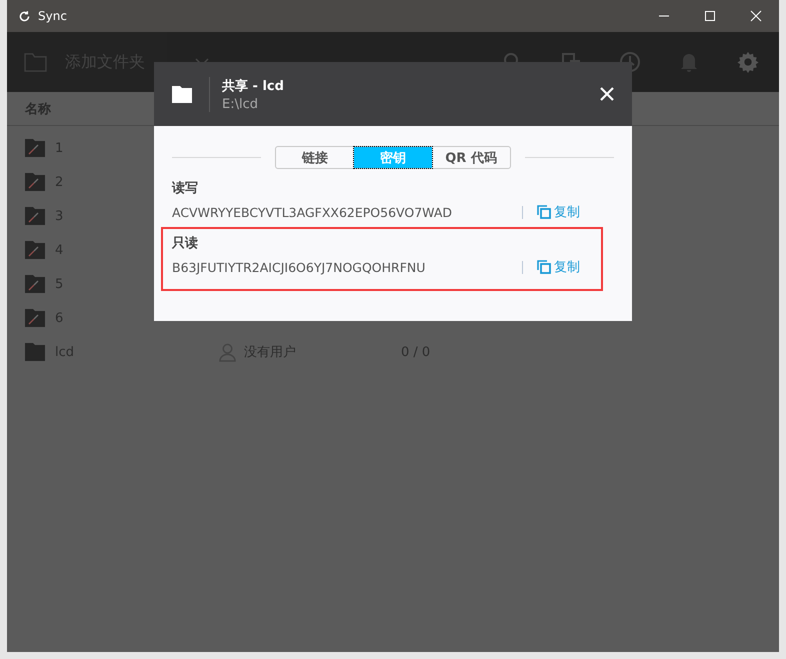 The image size is (786, 659). Describe the element at coordinates (185, 188) in the screenshot. I see `key-label: 读写` at that location.